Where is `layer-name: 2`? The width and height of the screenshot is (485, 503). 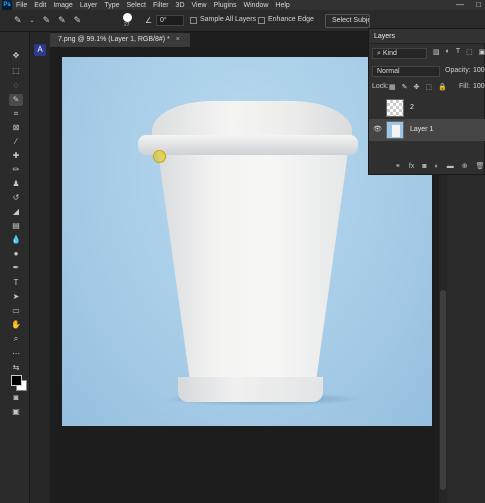
layer-name: 2 is located at coordinates (412, 107).